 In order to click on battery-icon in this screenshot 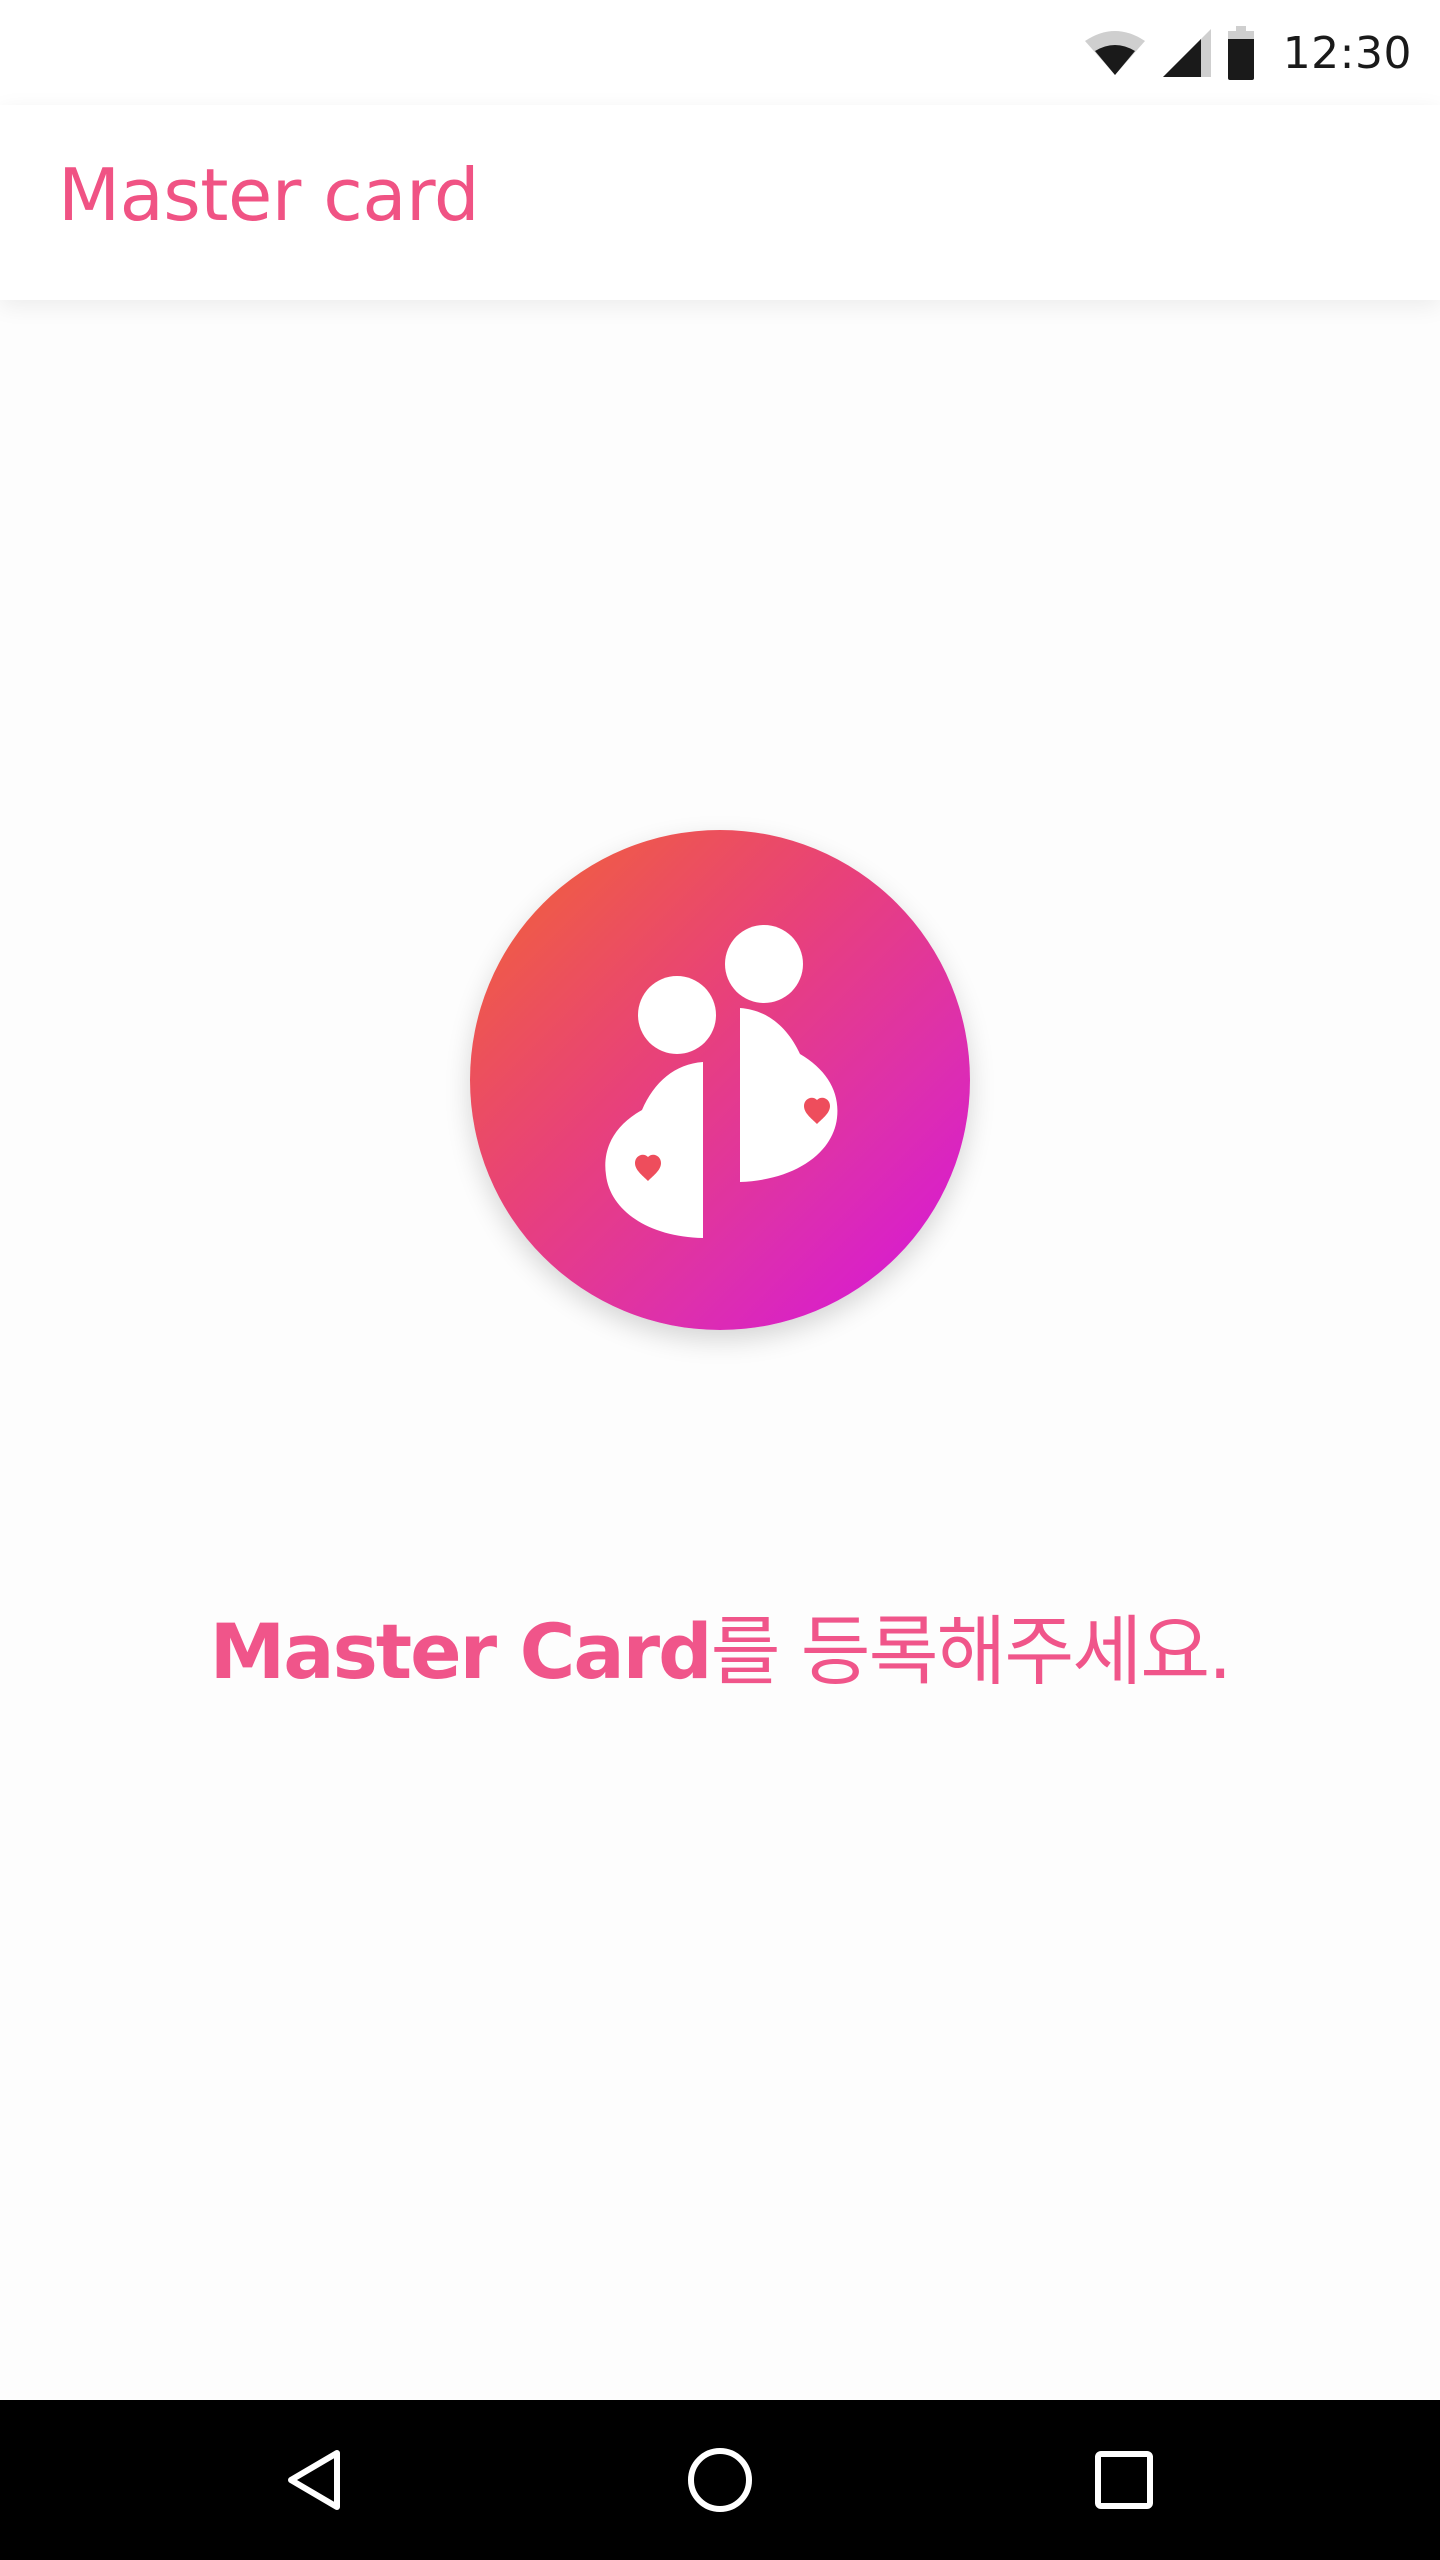, I will do `click(1241, 53)`.